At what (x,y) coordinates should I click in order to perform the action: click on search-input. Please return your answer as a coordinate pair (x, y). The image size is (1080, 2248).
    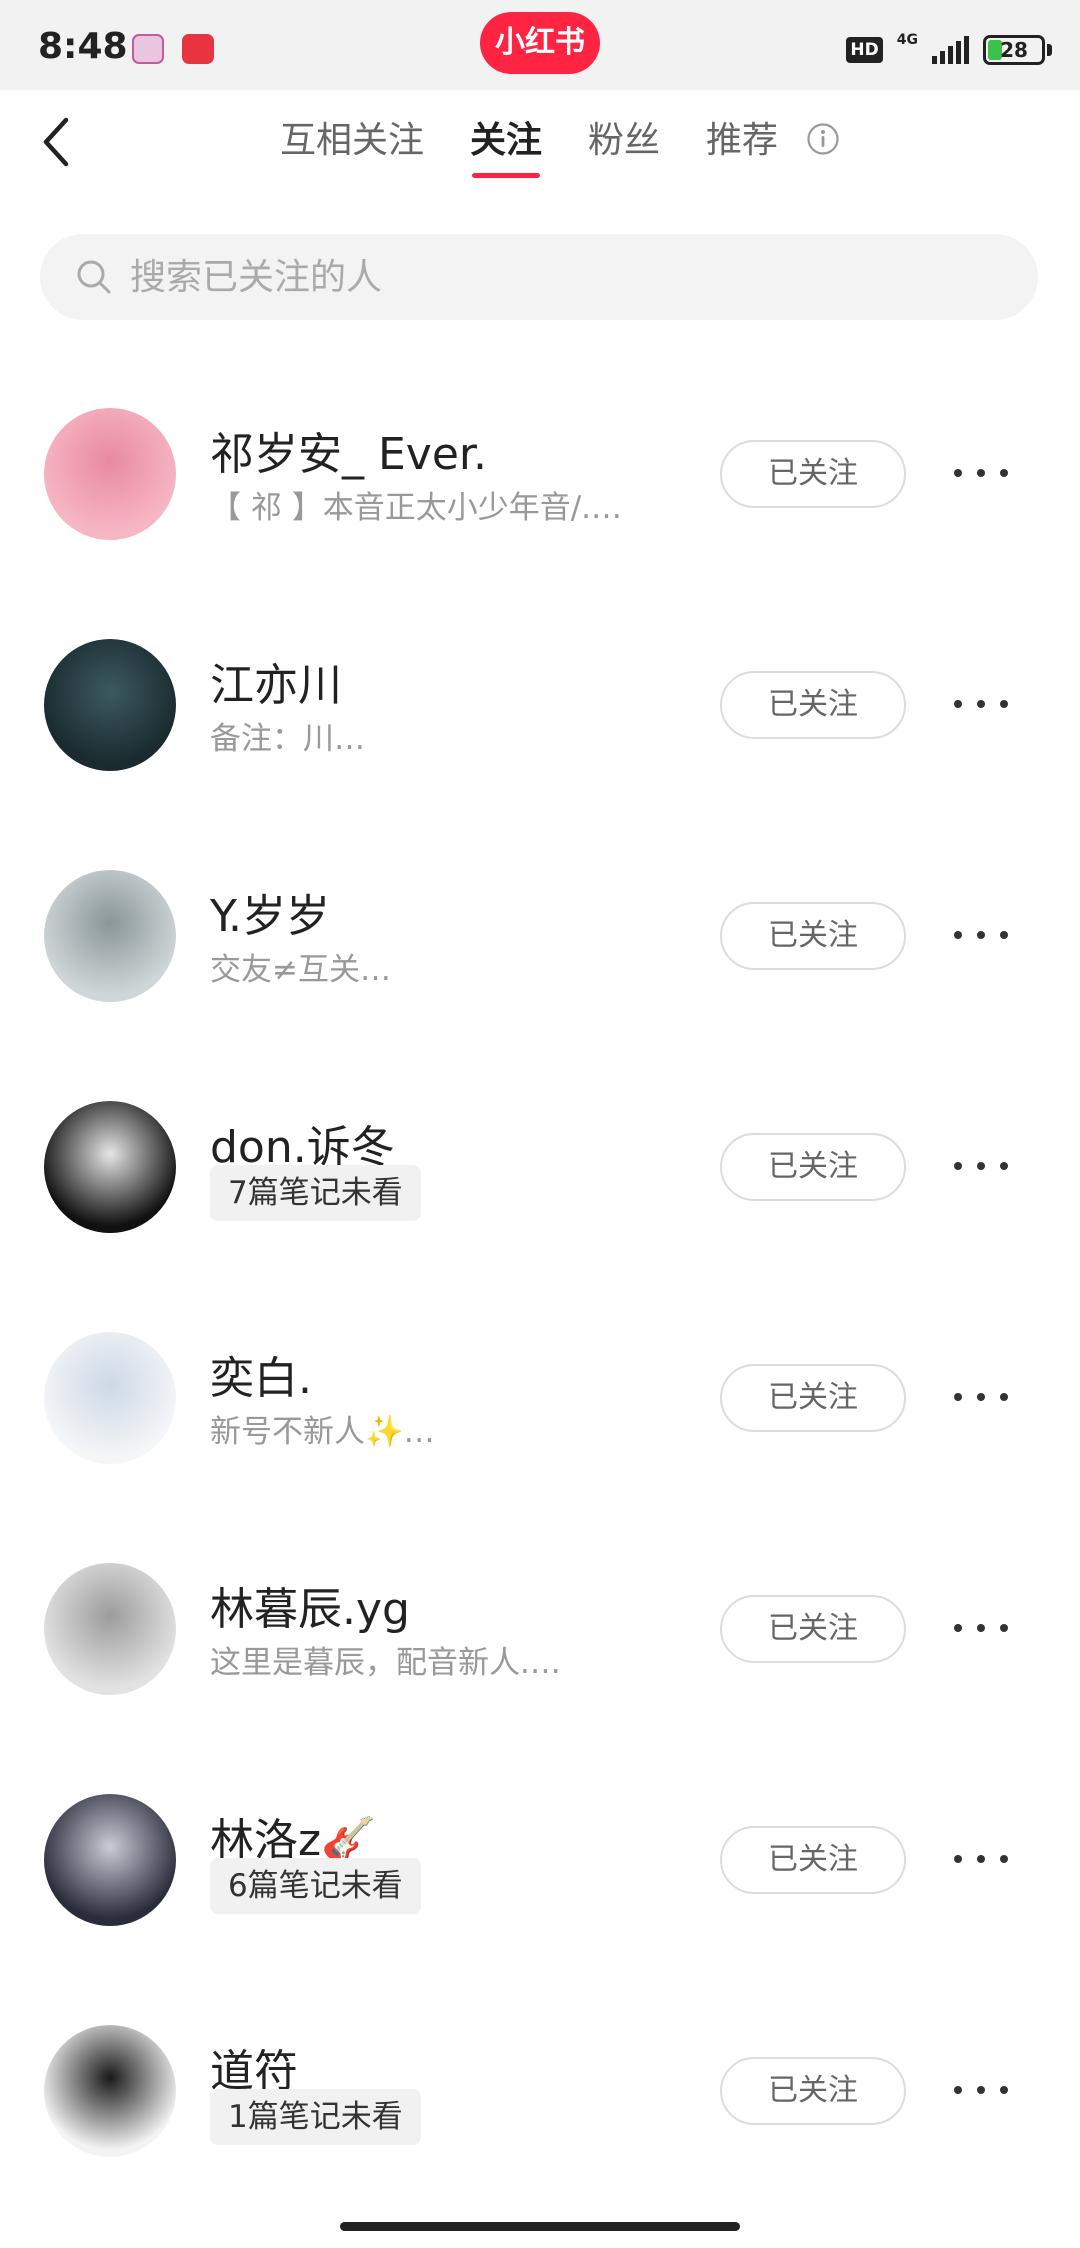
    Looking at the image, I should click on (530, 277).